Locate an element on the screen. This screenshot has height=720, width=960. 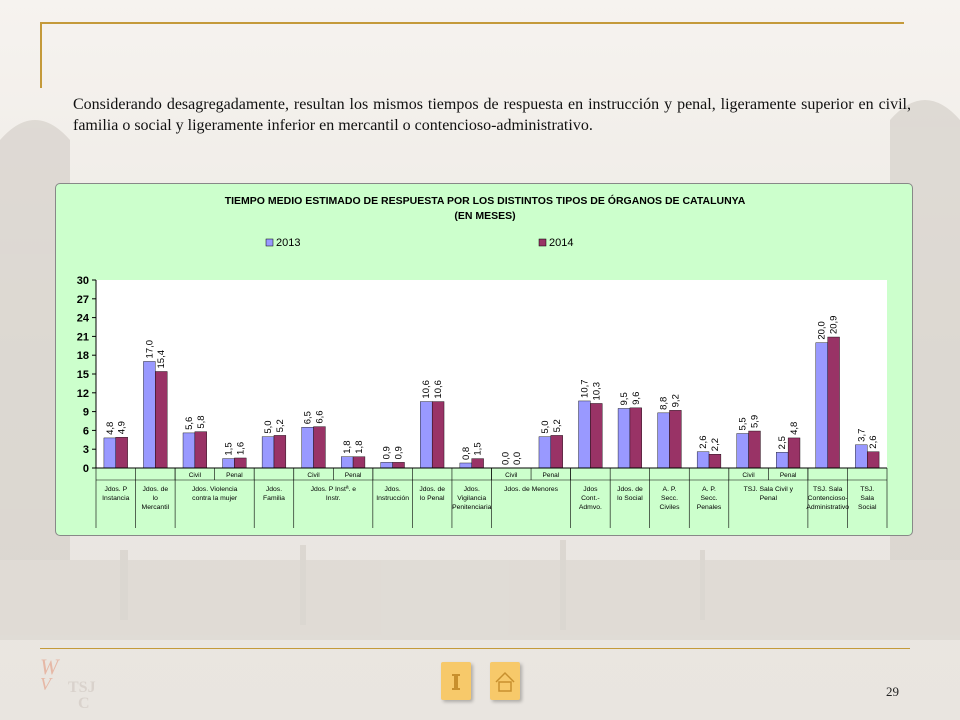
group-label: Jdos. P is located at coordinates (115, 489).